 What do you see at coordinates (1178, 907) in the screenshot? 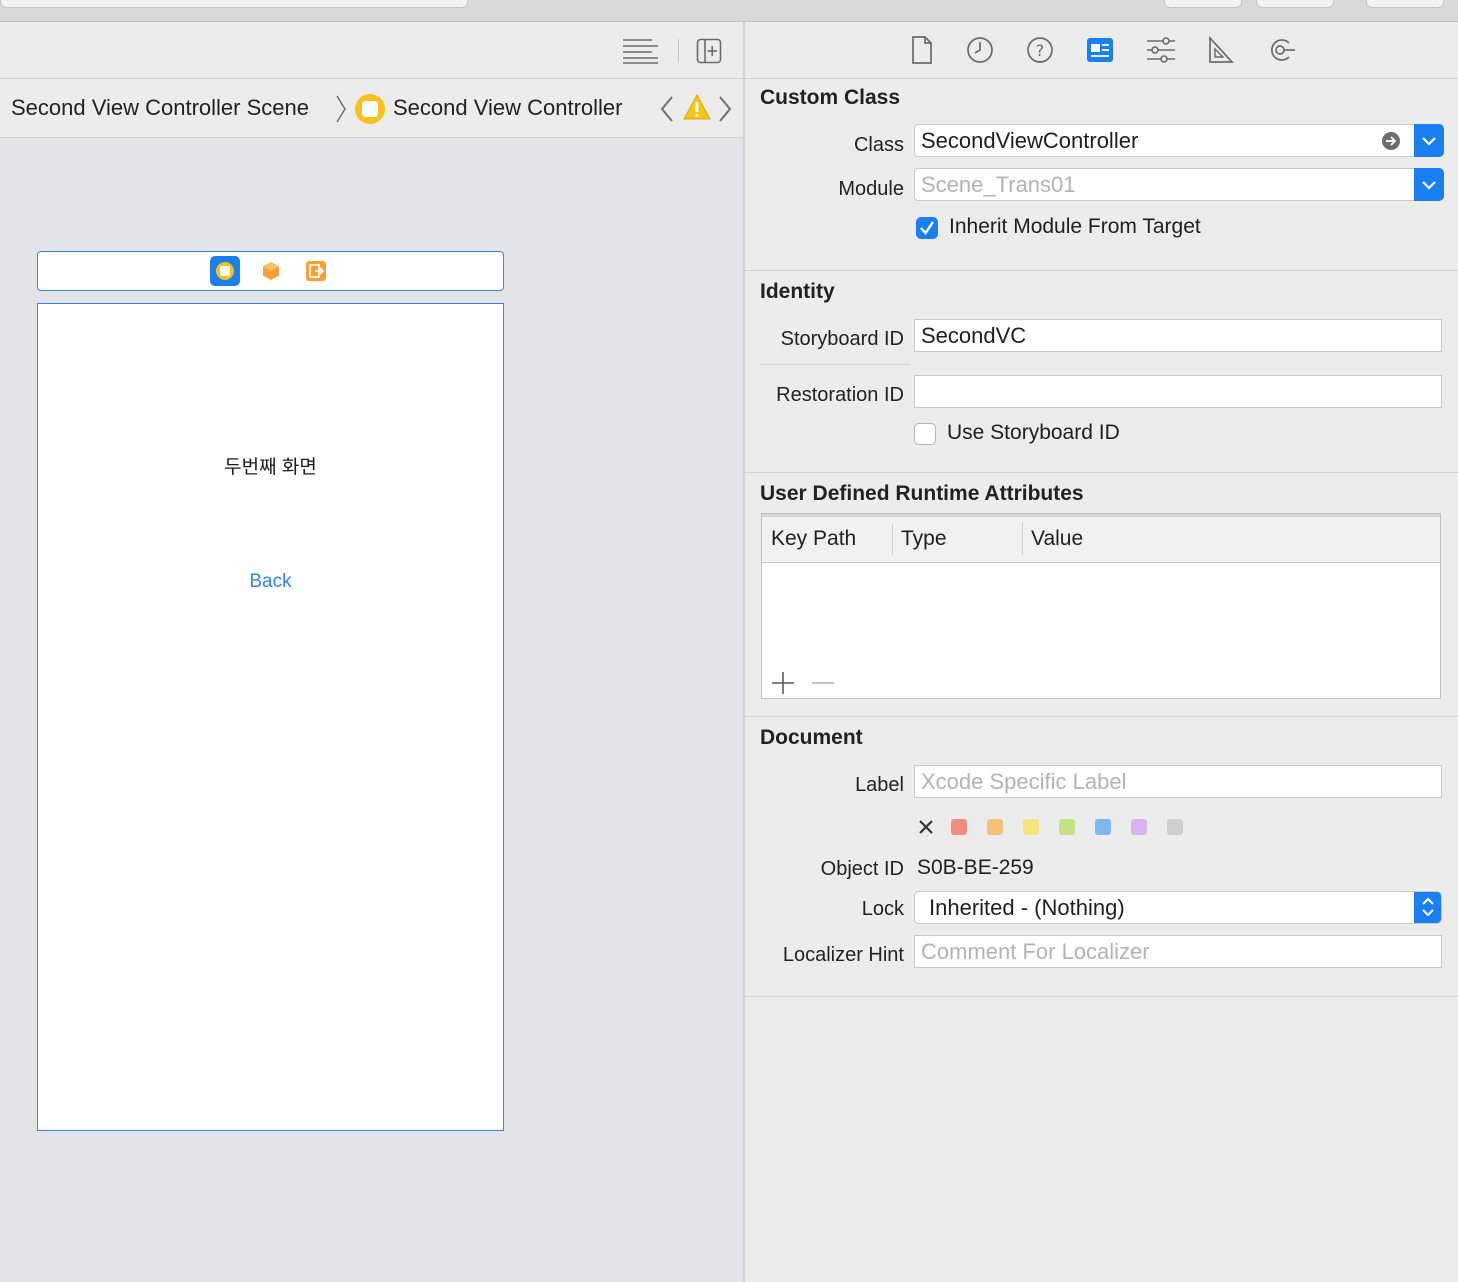
I see `lock-popup: Inherited - (Nothing)` at bounding box center [1178, 907].